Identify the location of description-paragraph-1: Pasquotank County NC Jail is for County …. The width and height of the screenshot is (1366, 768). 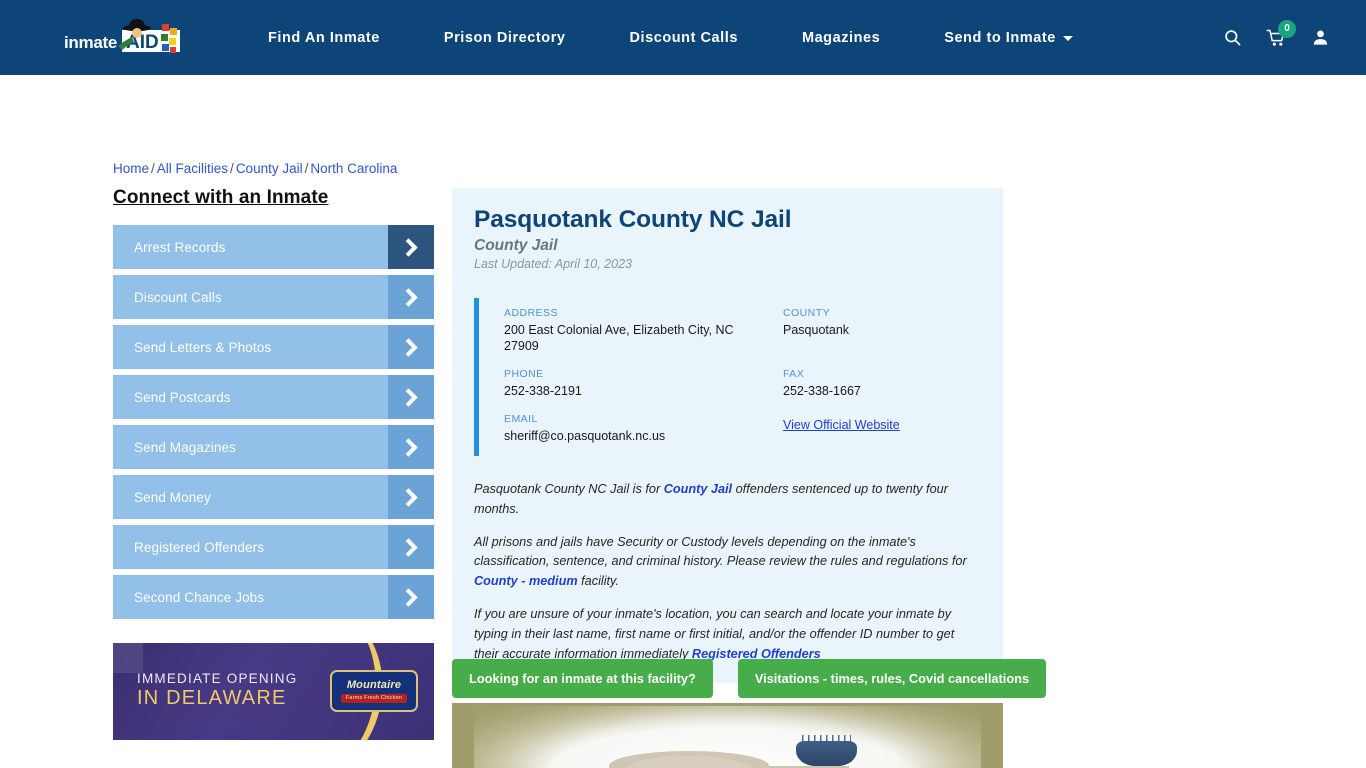
(727, 500).